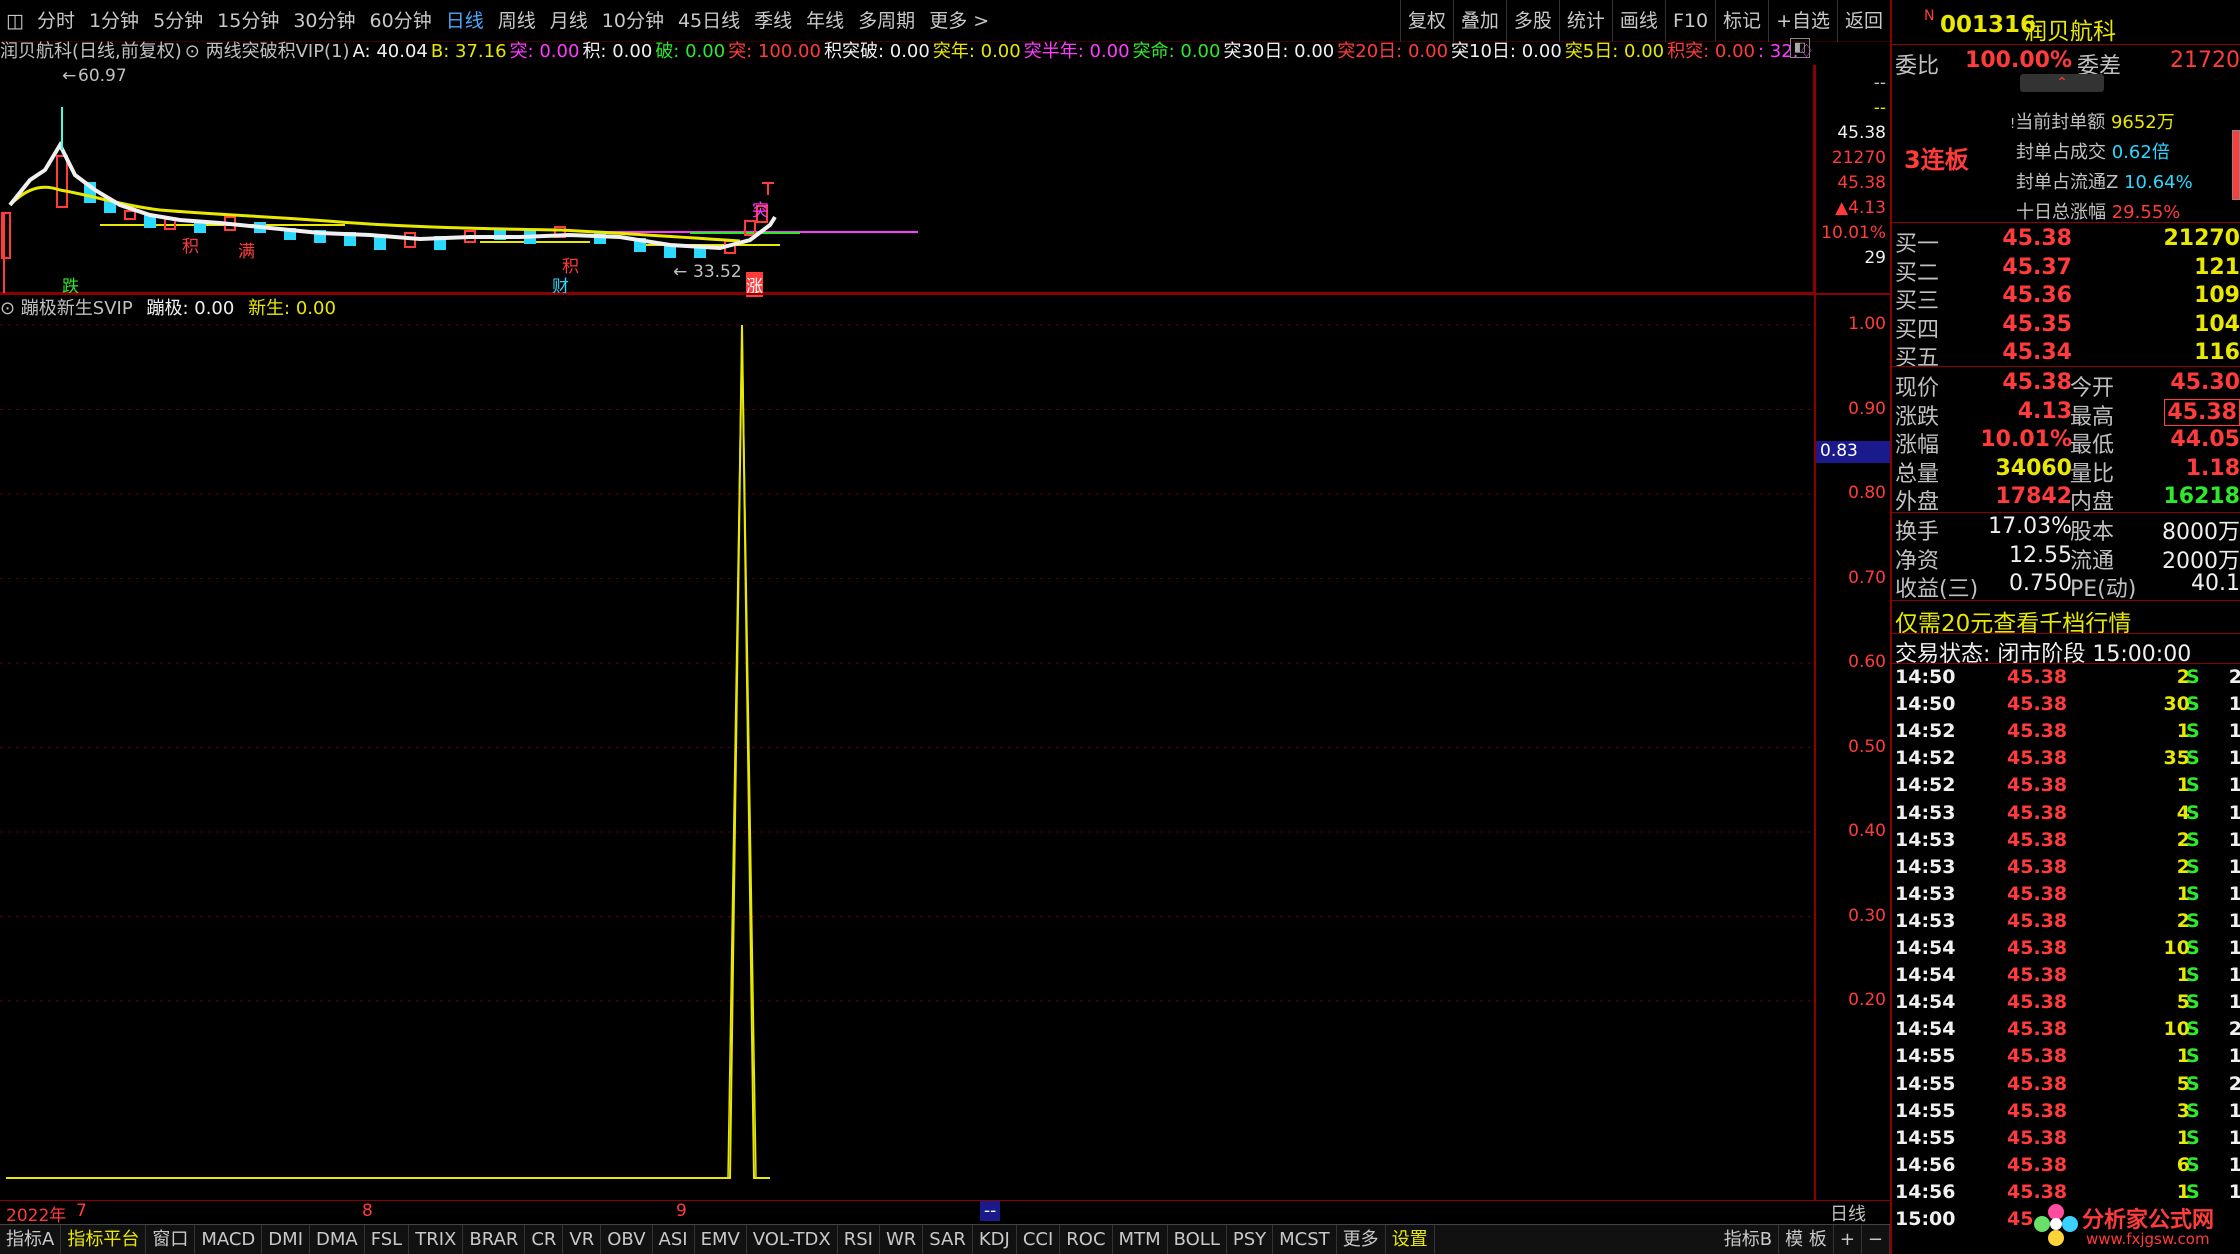 The image size is (2240, 1254). What do you see at coordinates (1879, 83) in the screenshot?
I see `main-axis-label-0: --` at bounding box center [1879, 83].